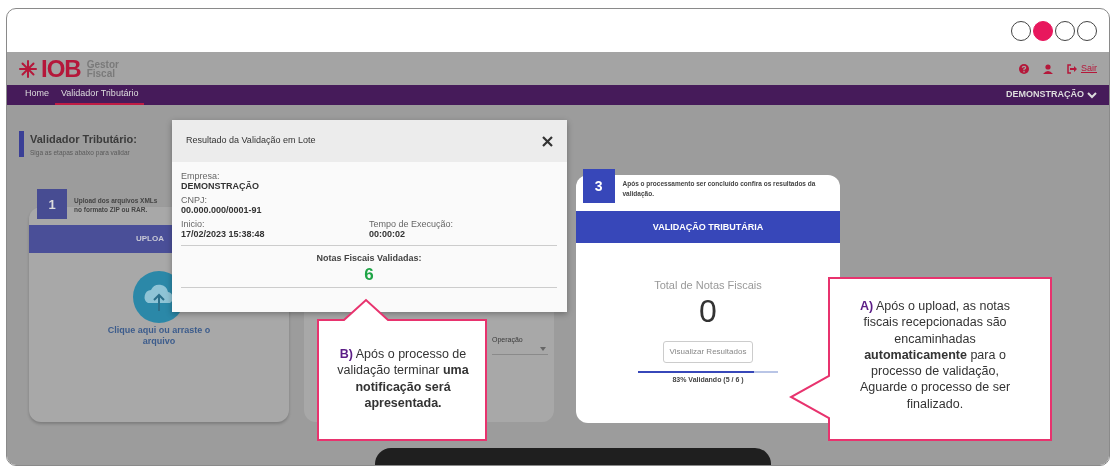  What do you see at coordinates (708, 227) in the screenshot?
I see `section-header: VALIDAÇÃO TRIBUTÁRIA` at bounding box center [708, 227].